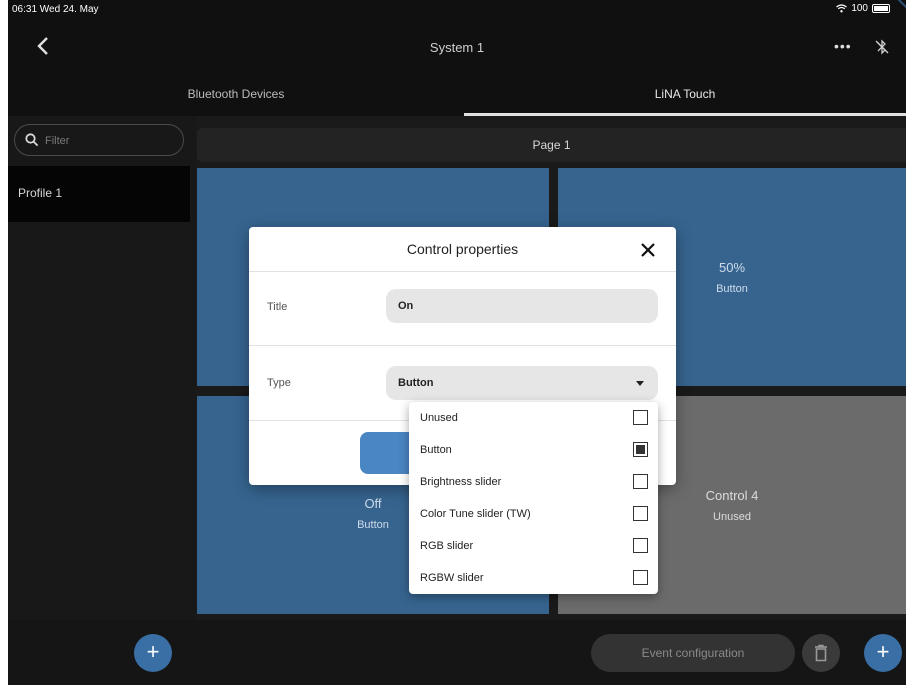 The image size is (906, 685). What do you see at coordinates (533, 546) in the screenshot?
I see `option-rgb-slider: RGB slider` at bounding box center [533, 546].